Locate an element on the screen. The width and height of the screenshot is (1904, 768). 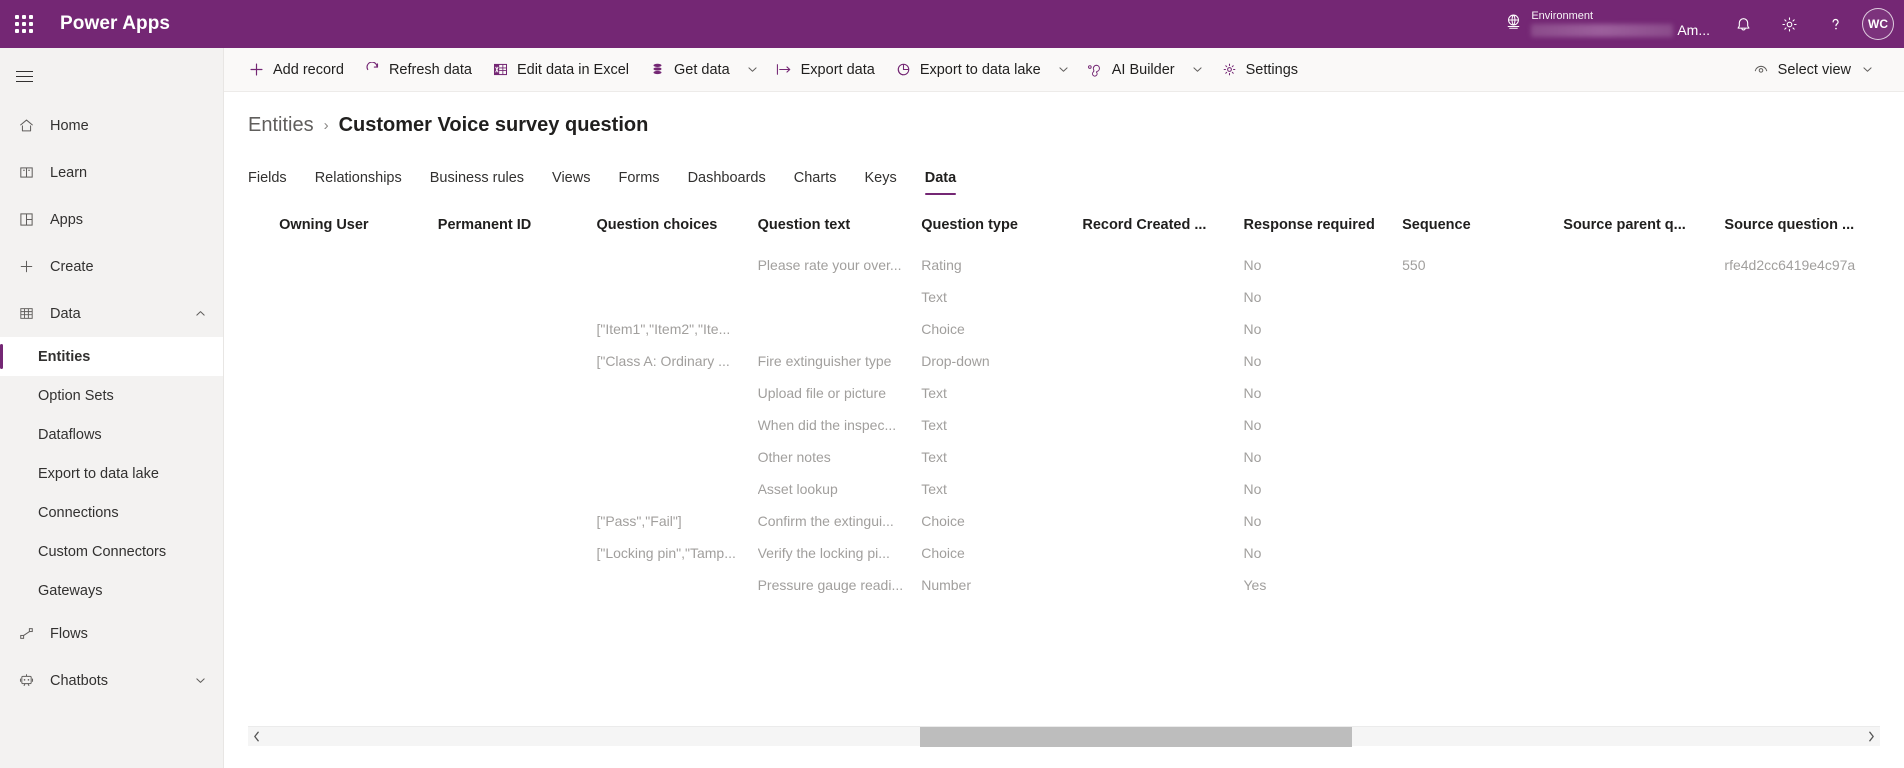
gear-icon is located at coordinates (1789, 24).